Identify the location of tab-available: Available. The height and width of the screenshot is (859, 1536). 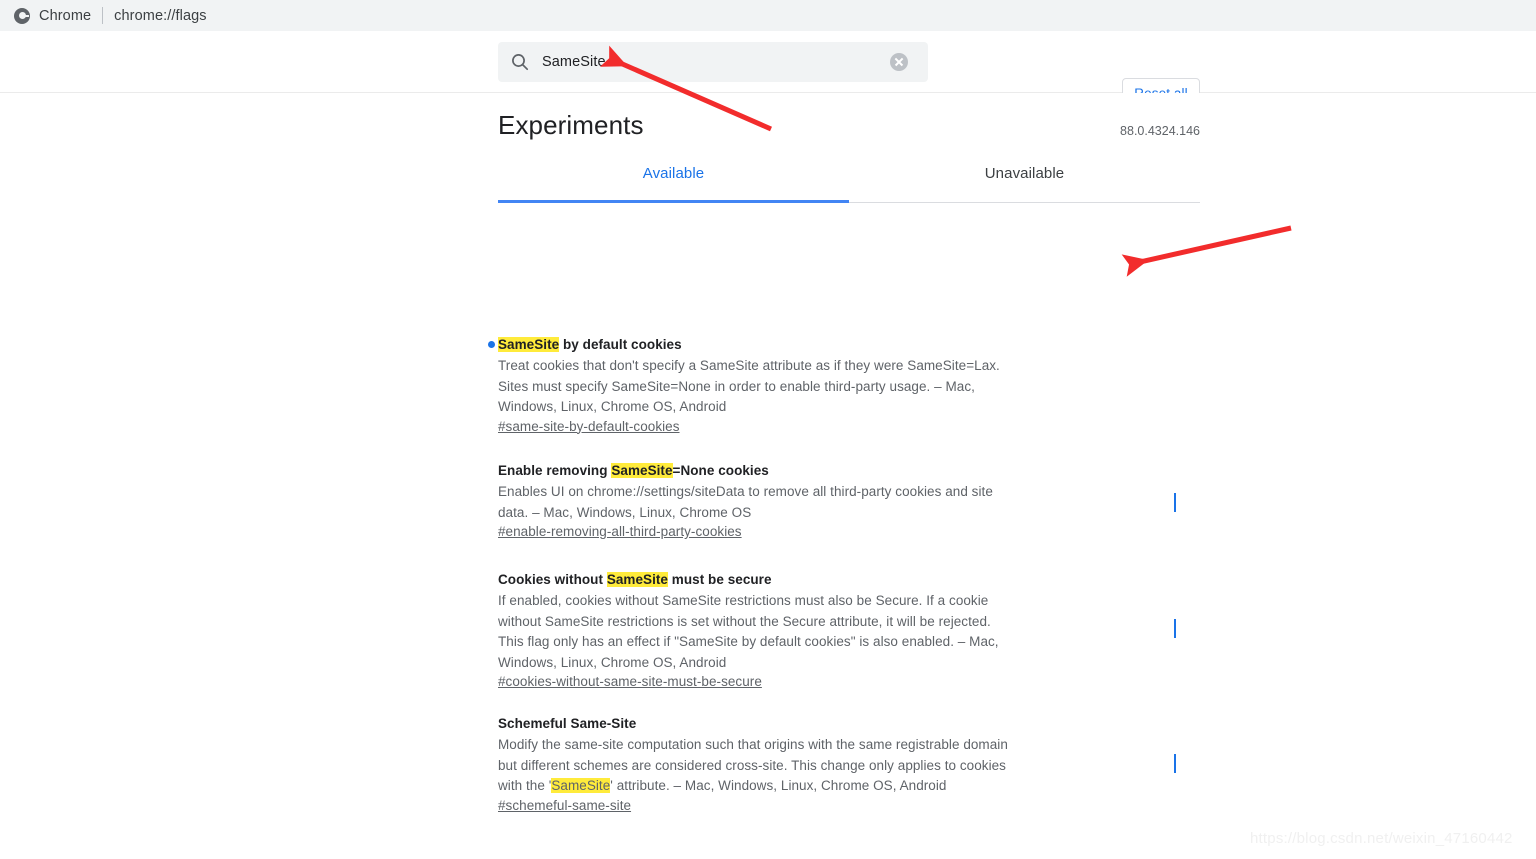
(673, 180).